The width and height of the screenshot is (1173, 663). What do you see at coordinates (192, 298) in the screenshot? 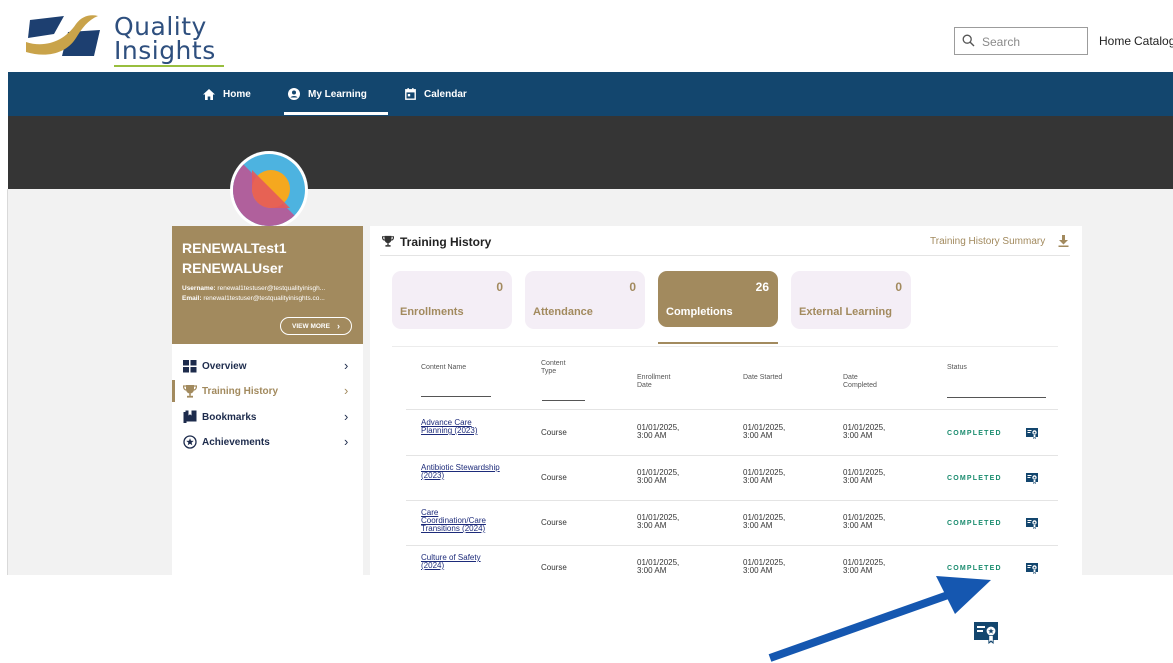
I see `profile-email-label: Email:` at bounding box center [192, 298].